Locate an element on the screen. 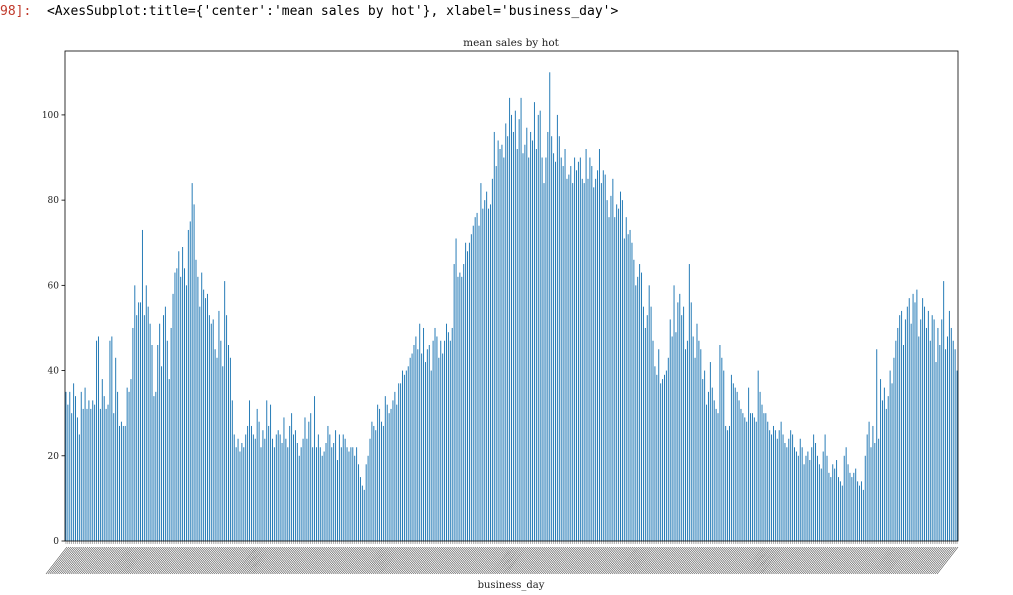 The width and height of the screenshot is (1013, 595). y-tick-label: 60 is located at coordinates (54, 286).